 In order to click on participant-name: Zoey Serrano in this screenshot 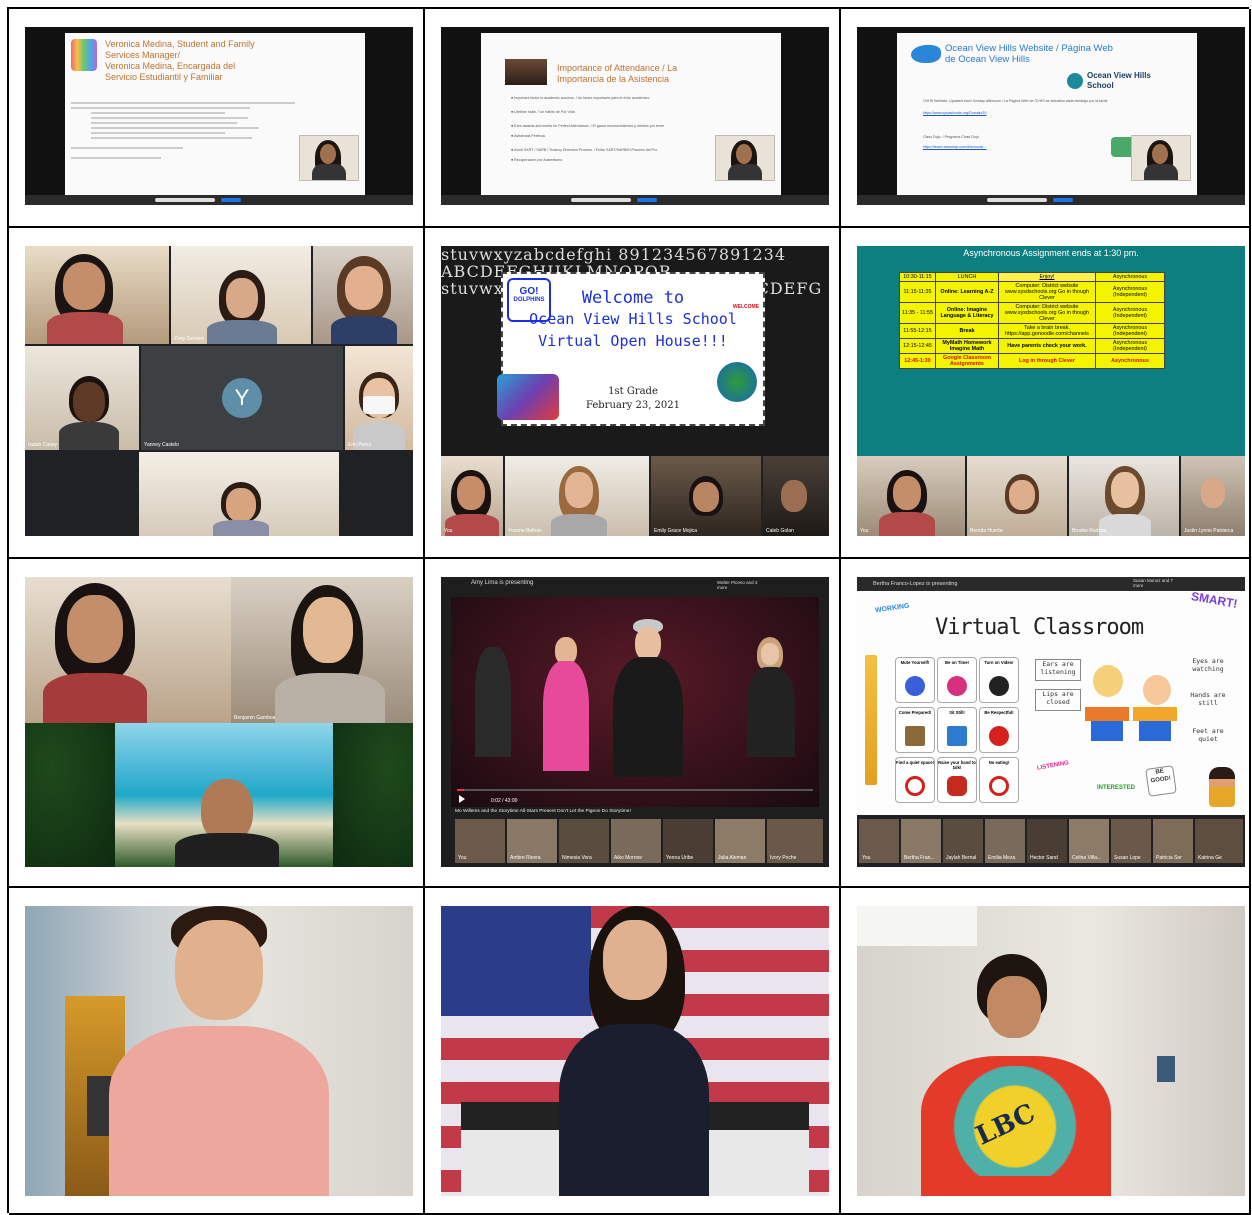, I will do `click(189, 339)`.